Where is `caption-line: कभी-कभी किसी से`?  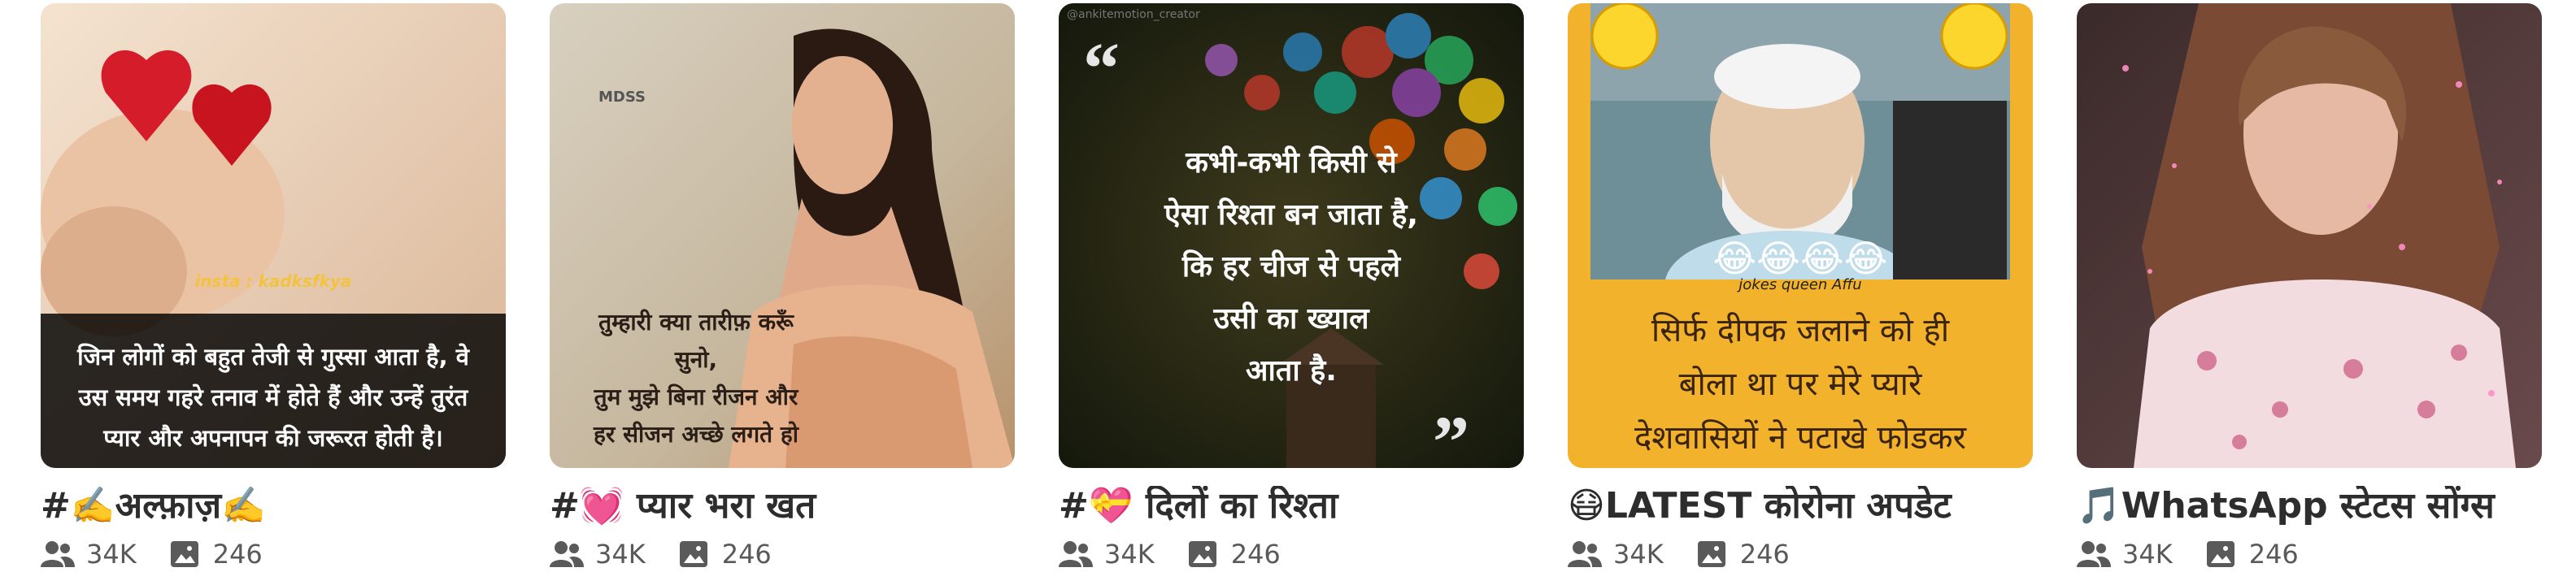
caption-line: कभी-कभी किसी से is located at coordinates (1291, 163).